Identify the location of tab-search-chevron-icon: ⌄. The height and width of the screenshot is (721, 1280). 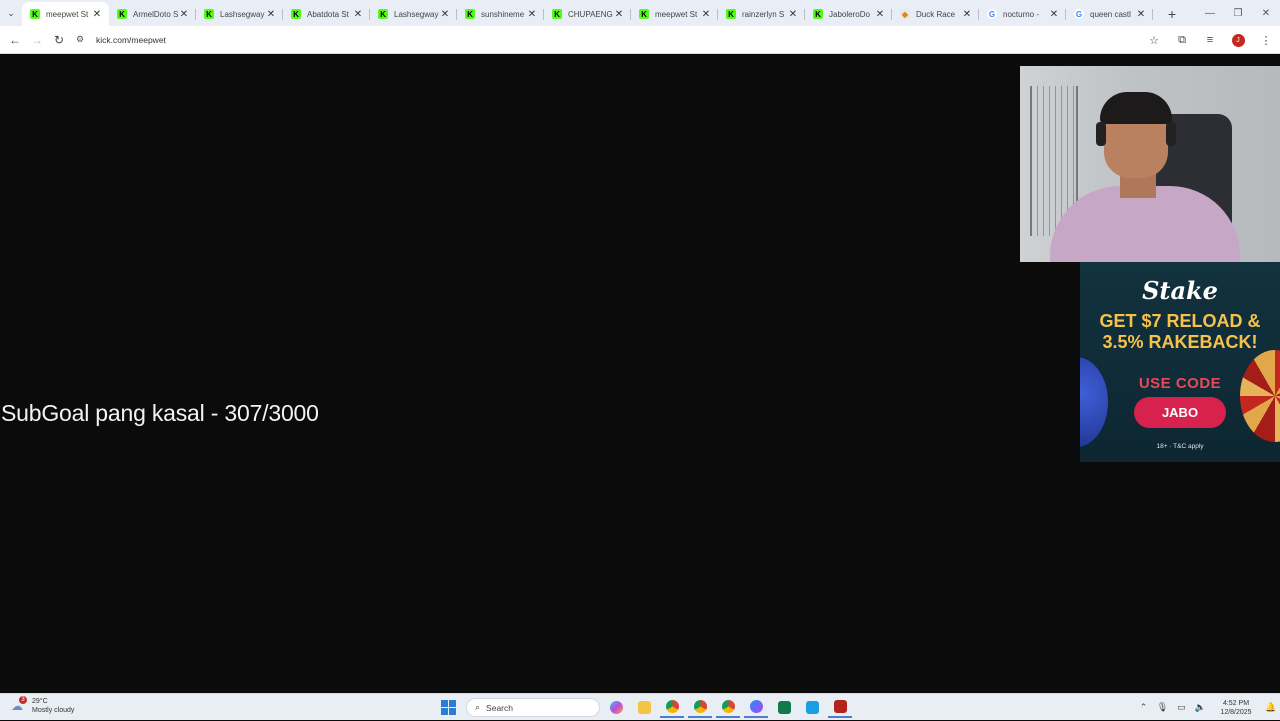
(11, 13).